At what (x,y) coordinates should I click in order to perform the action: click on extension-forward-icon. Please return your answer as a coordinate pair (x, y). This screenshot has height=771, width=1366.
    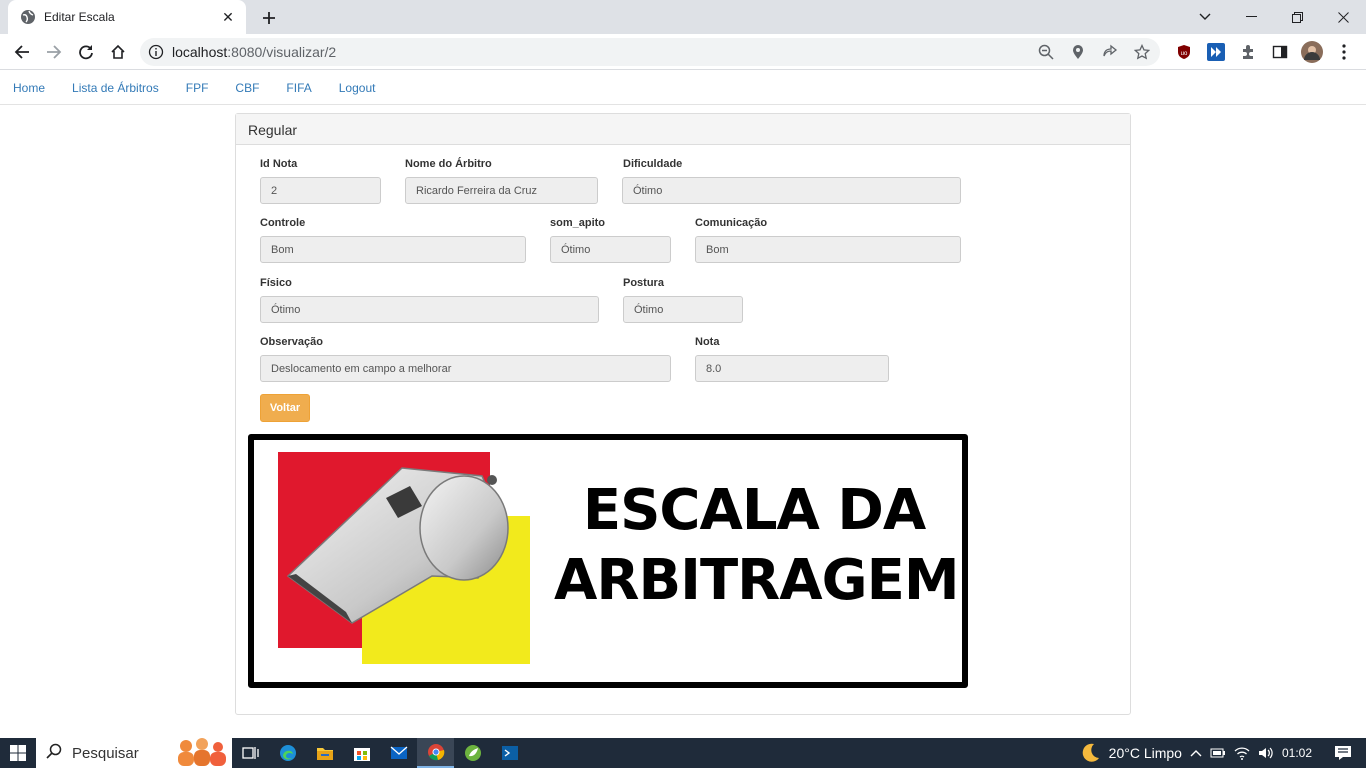
    Looking at the image, I should click on (1216, 52).